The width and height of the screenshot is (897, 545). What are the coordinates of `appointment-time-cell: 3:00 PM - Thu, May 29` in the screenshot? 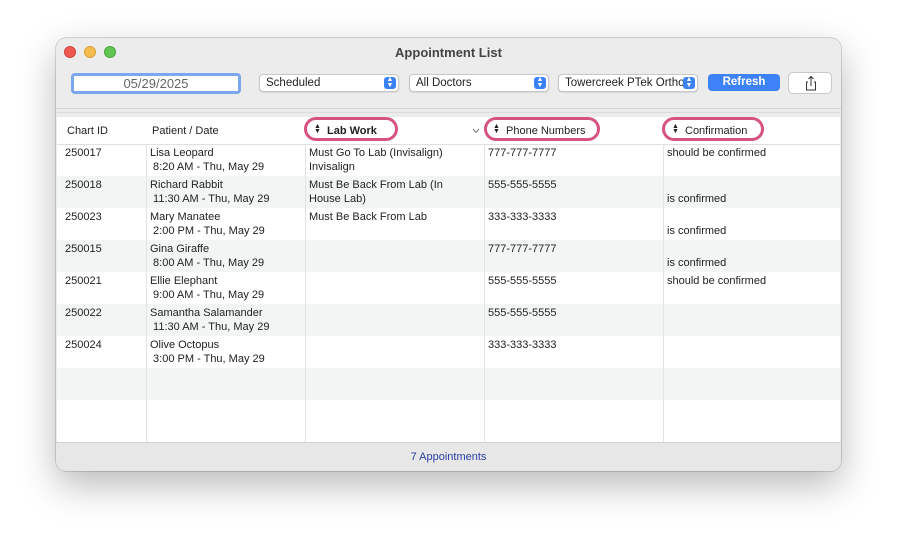 It's located at (207, 359).